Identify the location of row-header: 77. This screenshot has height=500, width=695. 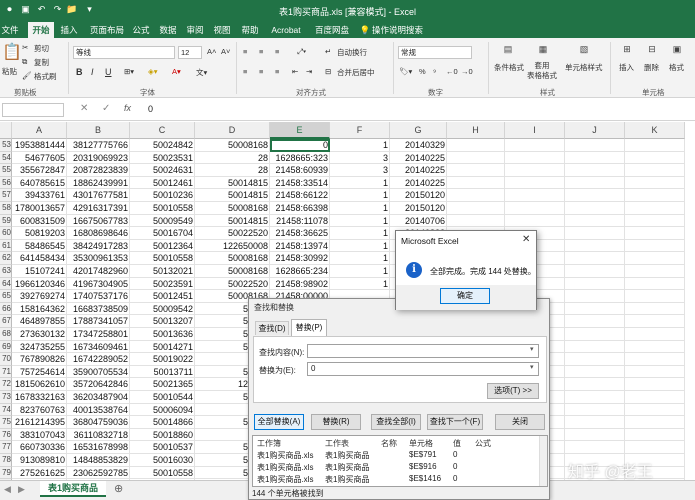
(6, 447).